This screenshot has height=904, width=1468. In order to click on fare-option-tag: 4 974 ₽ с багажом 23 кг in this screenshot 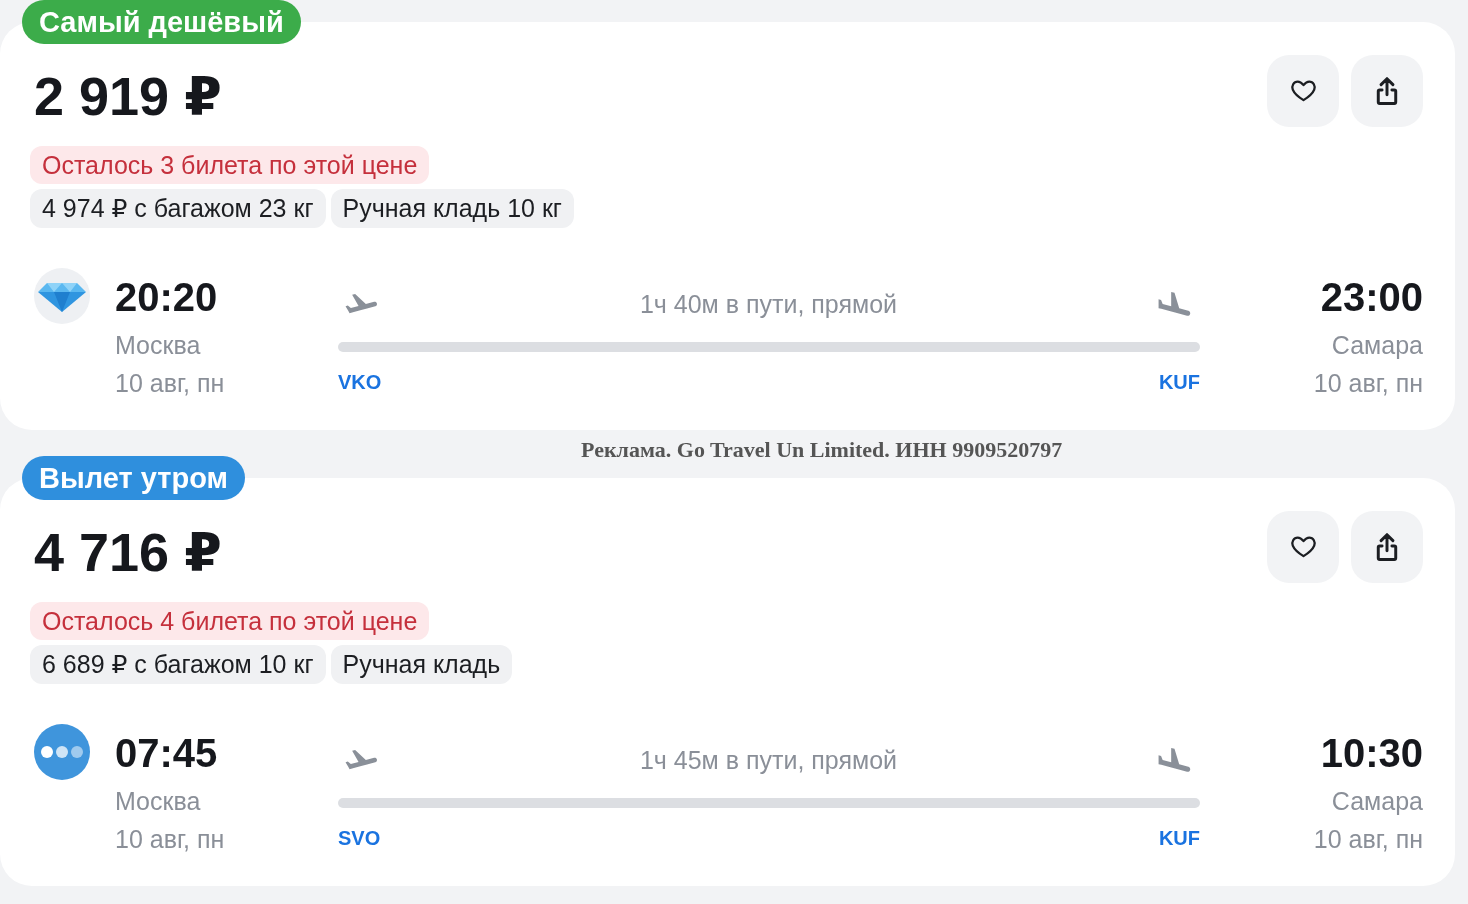, I will do `click(178, 208)`.